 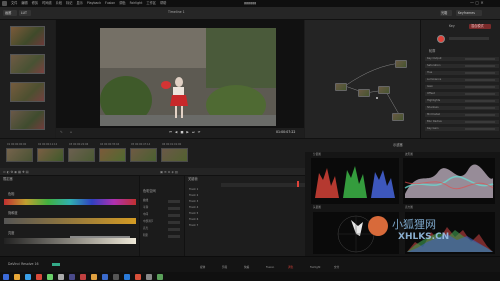 What do you see at coordinates (79, 144) in the screenshot?
I see `clip-label: 03 00:00:22:06` at bounding box center [79, 144].